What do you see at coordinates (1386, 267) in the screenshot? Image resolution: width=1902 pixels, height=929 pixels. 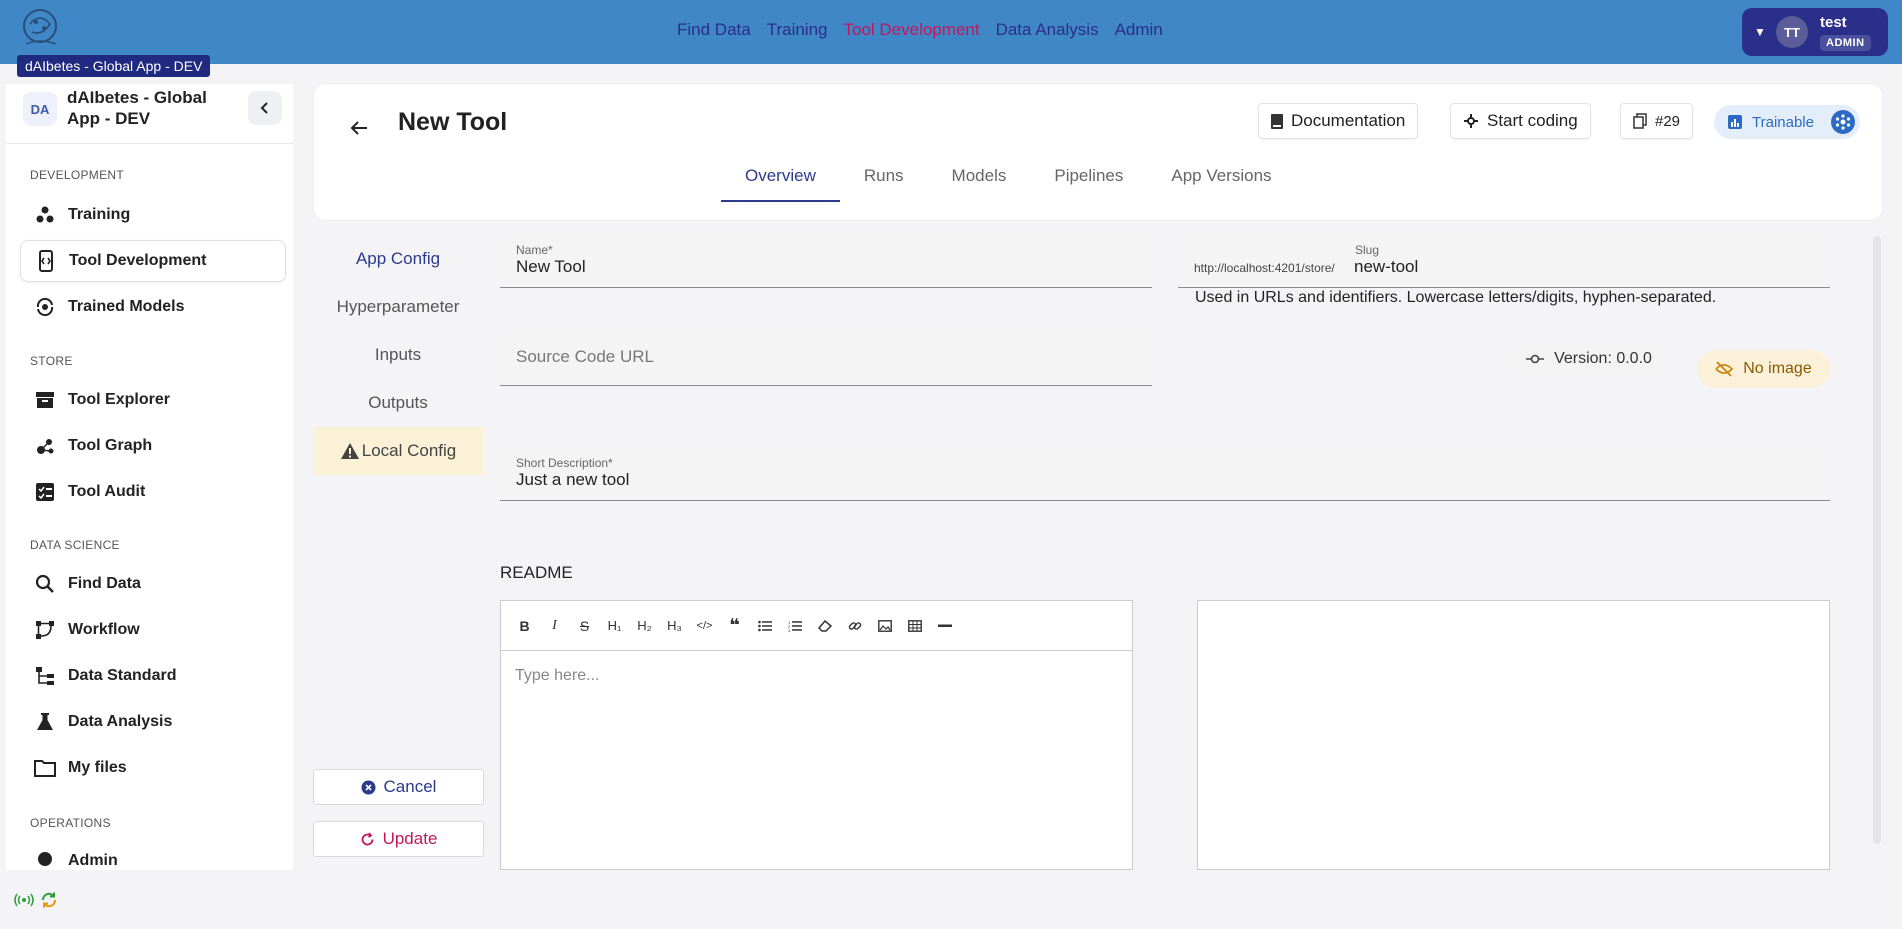 I see `slug-input: new-tool` at bounding box center [1386, 267].